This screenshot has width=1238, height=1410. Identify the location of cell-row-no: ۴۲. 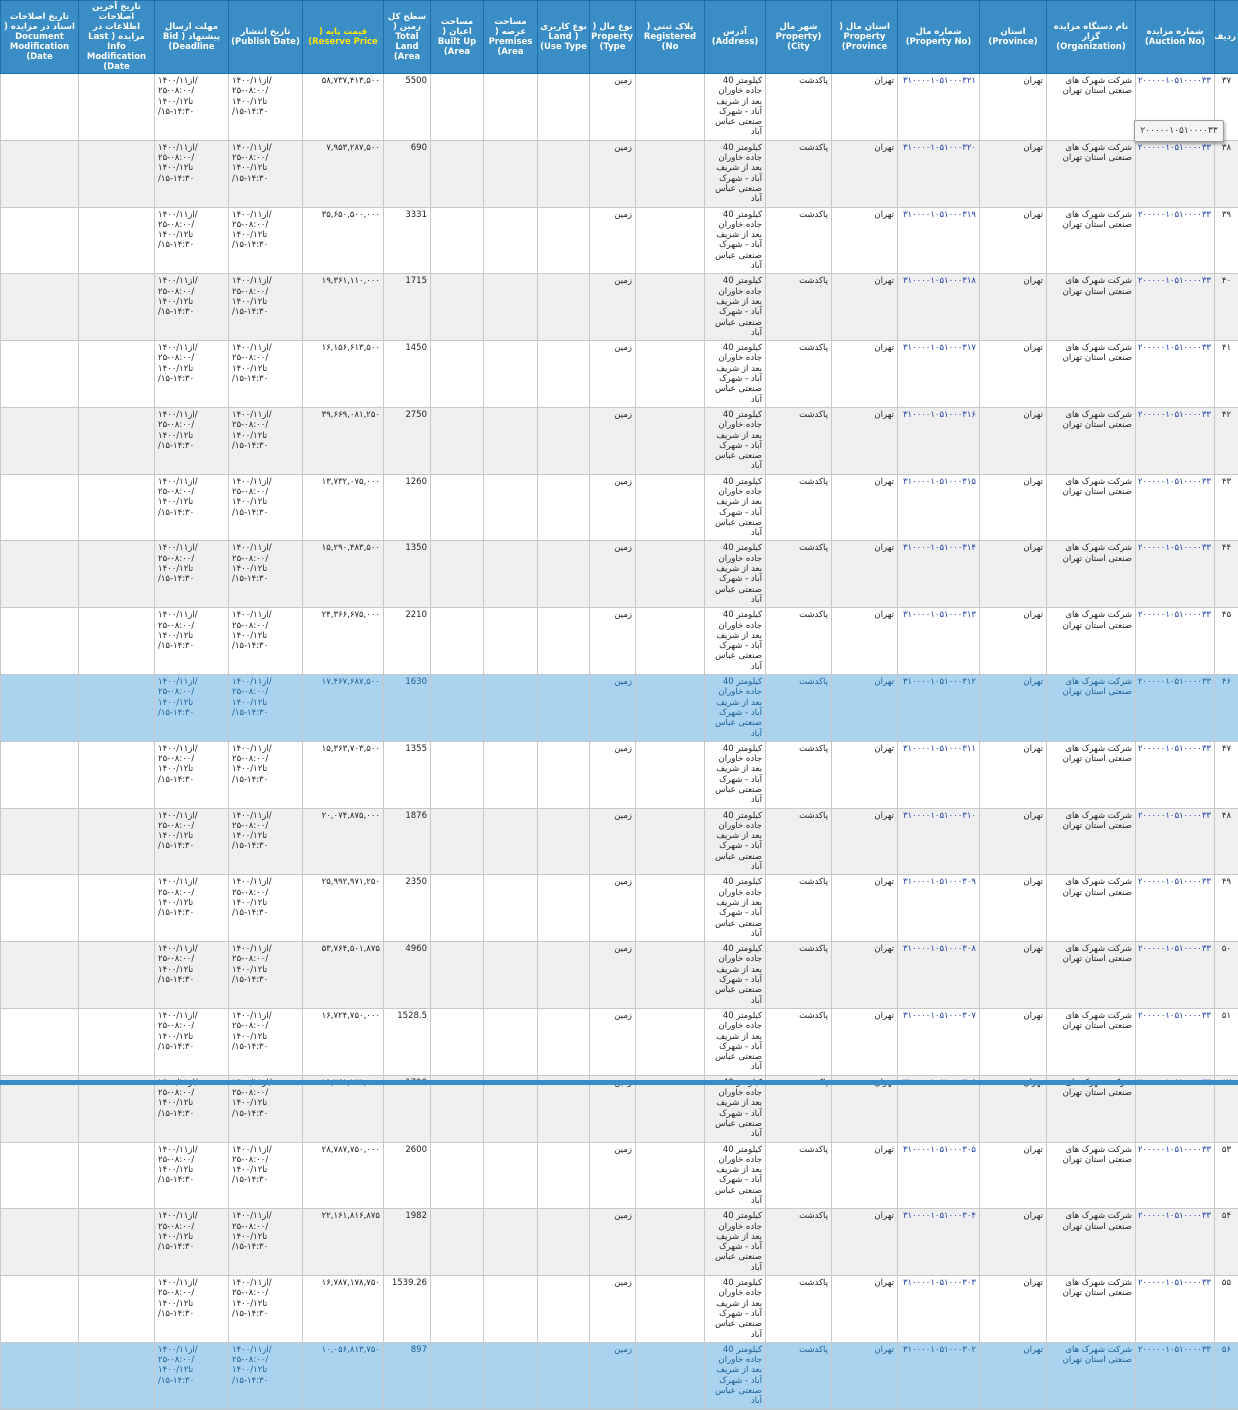
(1226, 440).